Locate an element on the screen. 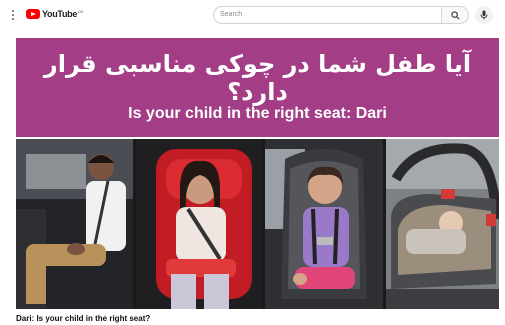  photo-infant-rear-facing-seat is located at coordinates (442, 224).